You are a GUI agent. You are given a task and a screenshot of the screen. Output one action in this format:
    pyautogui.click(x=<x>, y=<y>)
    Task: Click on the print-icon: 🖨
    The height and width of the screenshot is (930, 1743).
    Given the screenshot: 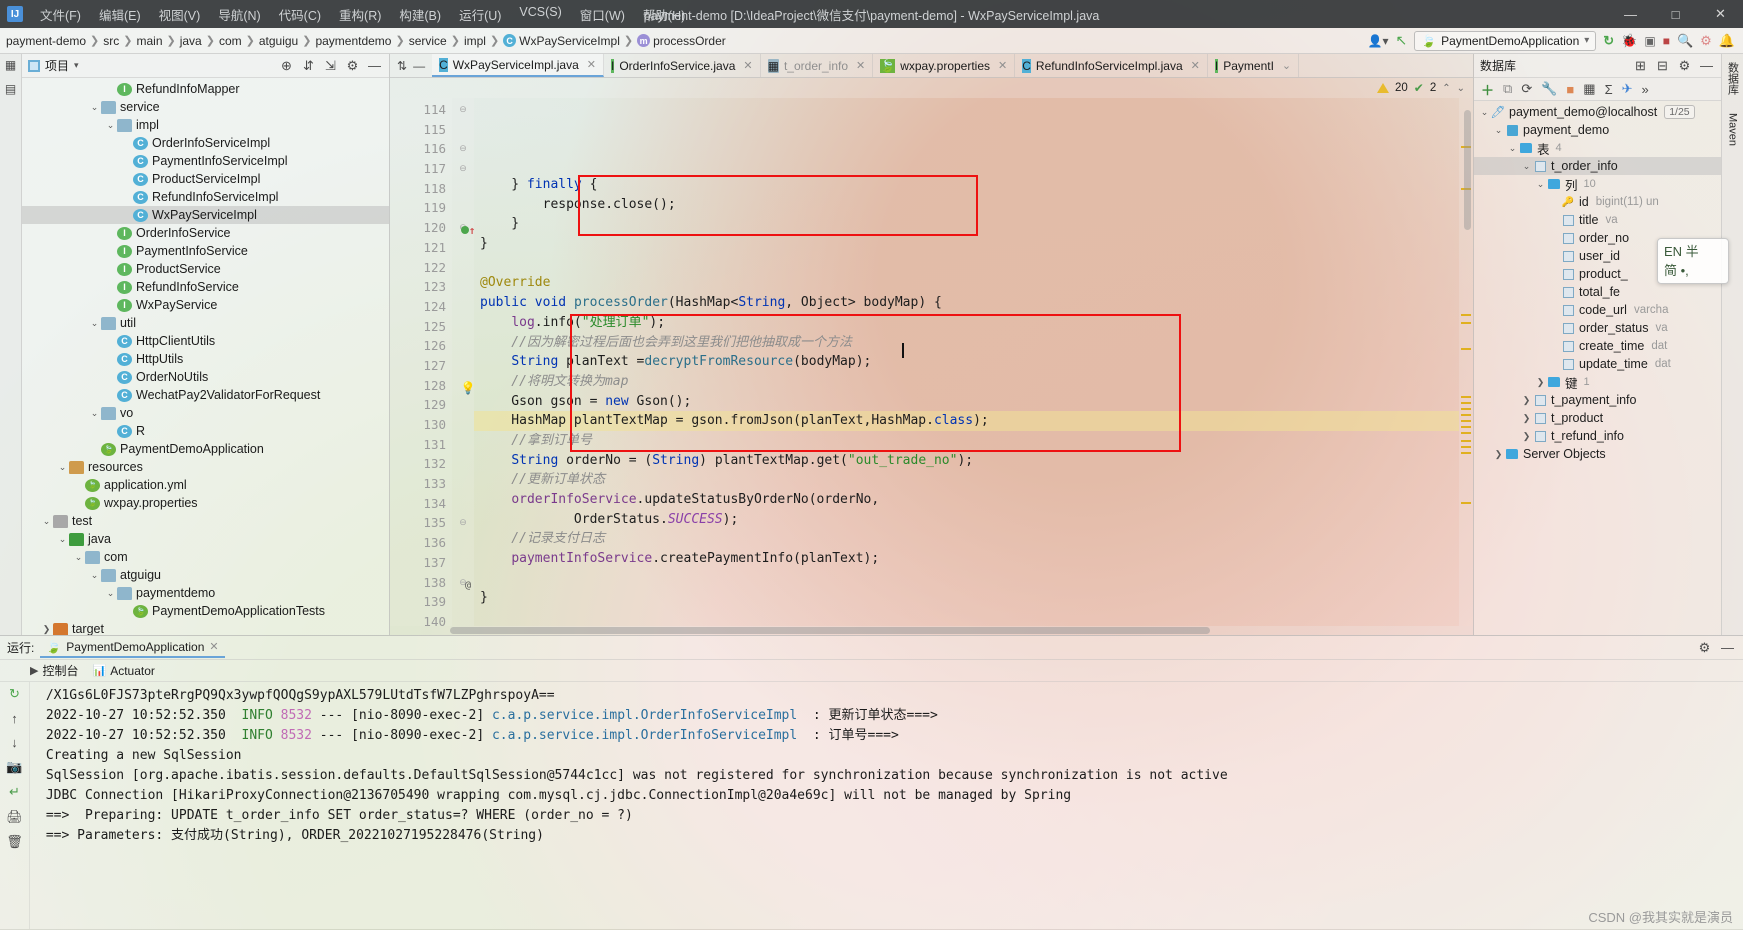 What is the action you would take?
    pyautogui.click(x=14, y=817)
    